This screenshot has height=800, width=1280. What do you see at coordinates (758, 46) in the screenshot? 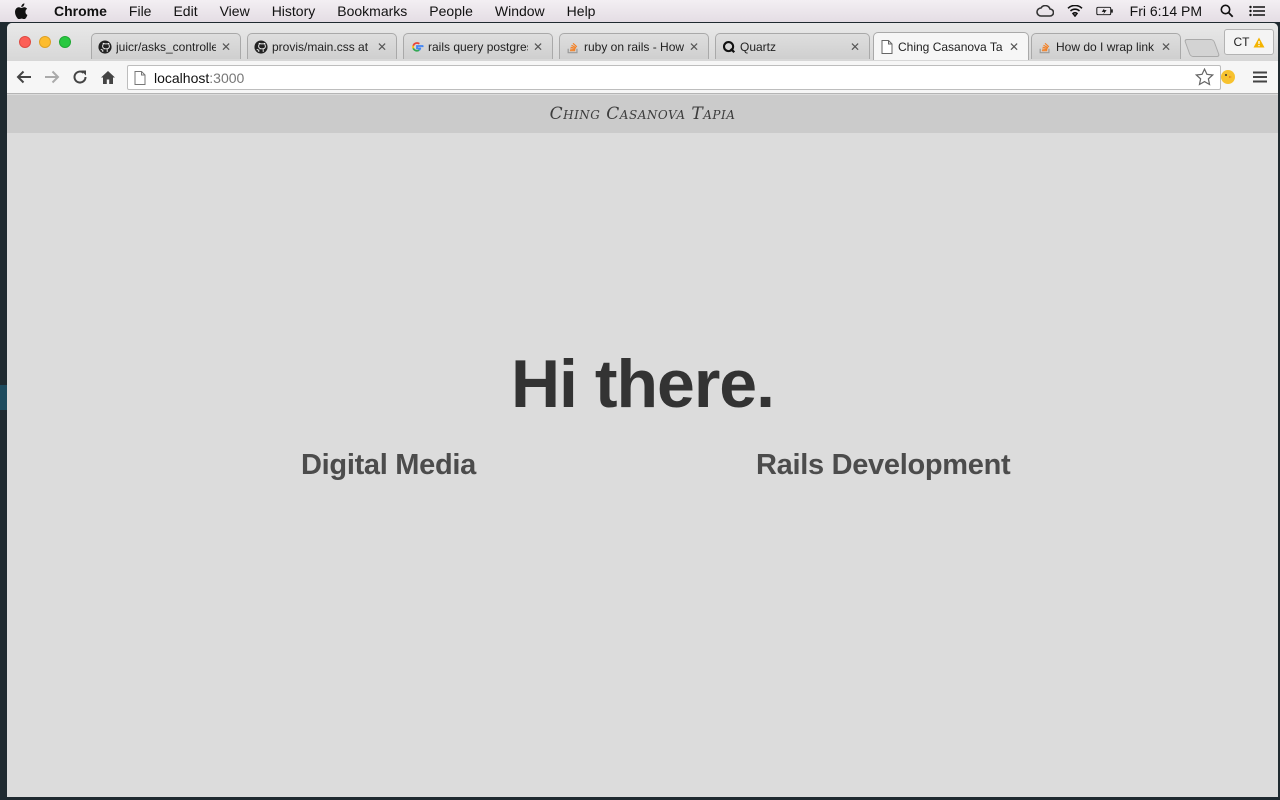
I see `tab-title: Quartz` at bounding box center [758, 46].